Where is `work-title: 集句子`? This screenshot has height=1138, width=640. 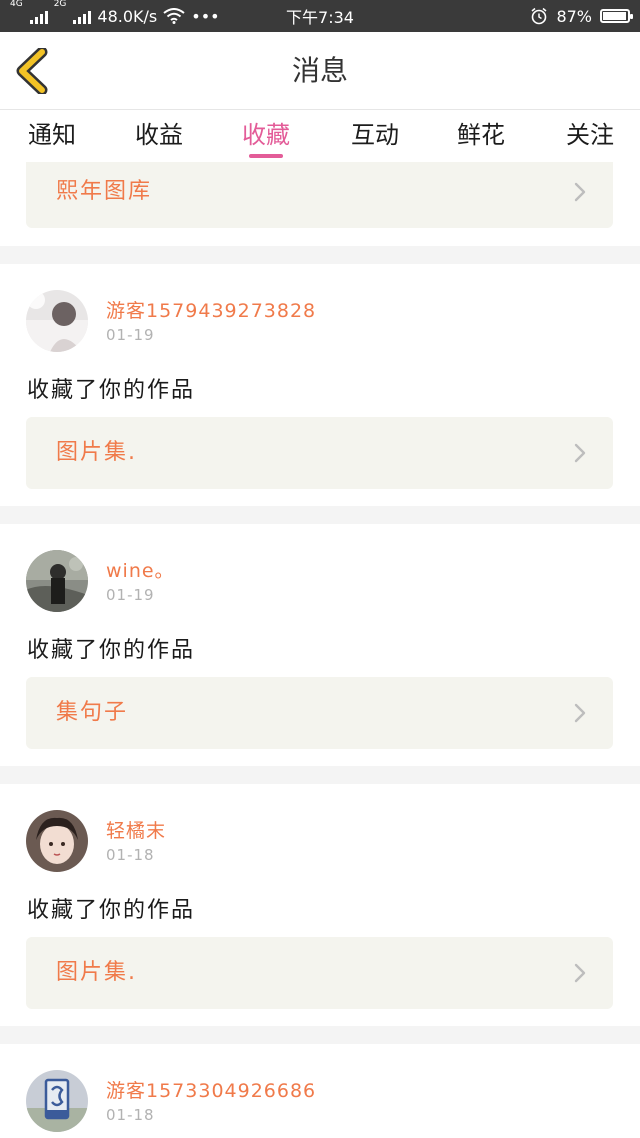
work-title: 集句子 is located at coordinates (92, 712).